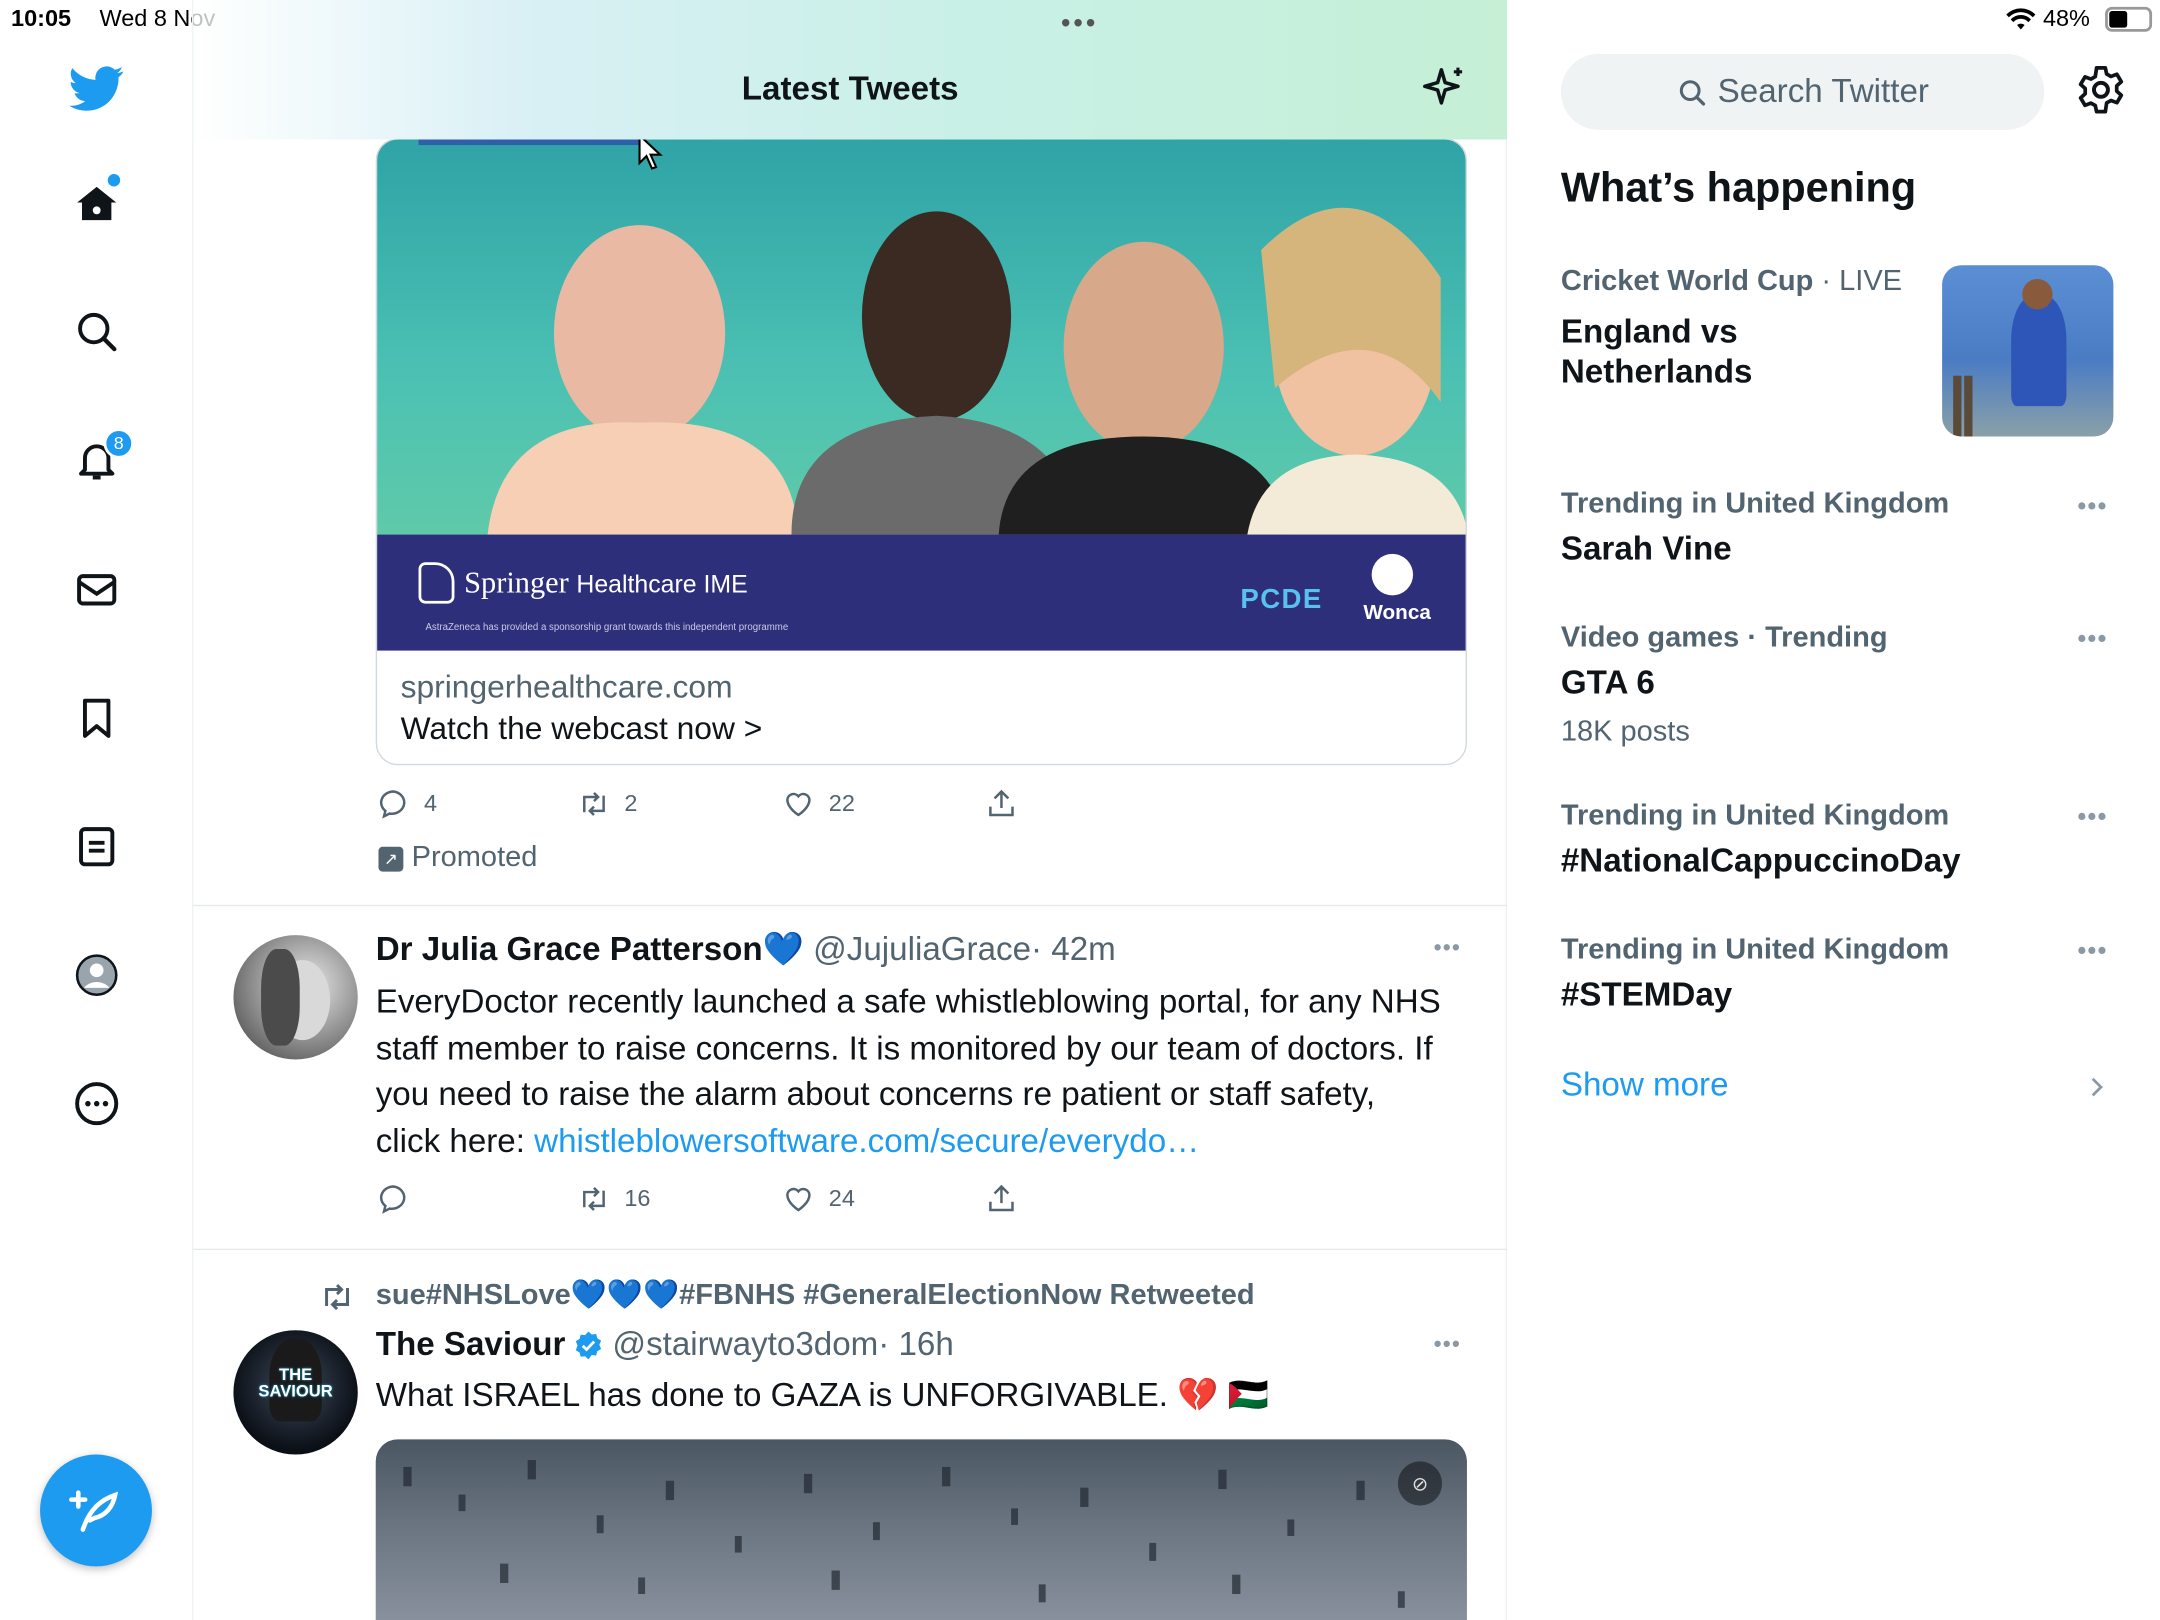 The height and width of the screenshot is (1620, 2160). I want to click on promo-like-button: 22, so click(818, 803).